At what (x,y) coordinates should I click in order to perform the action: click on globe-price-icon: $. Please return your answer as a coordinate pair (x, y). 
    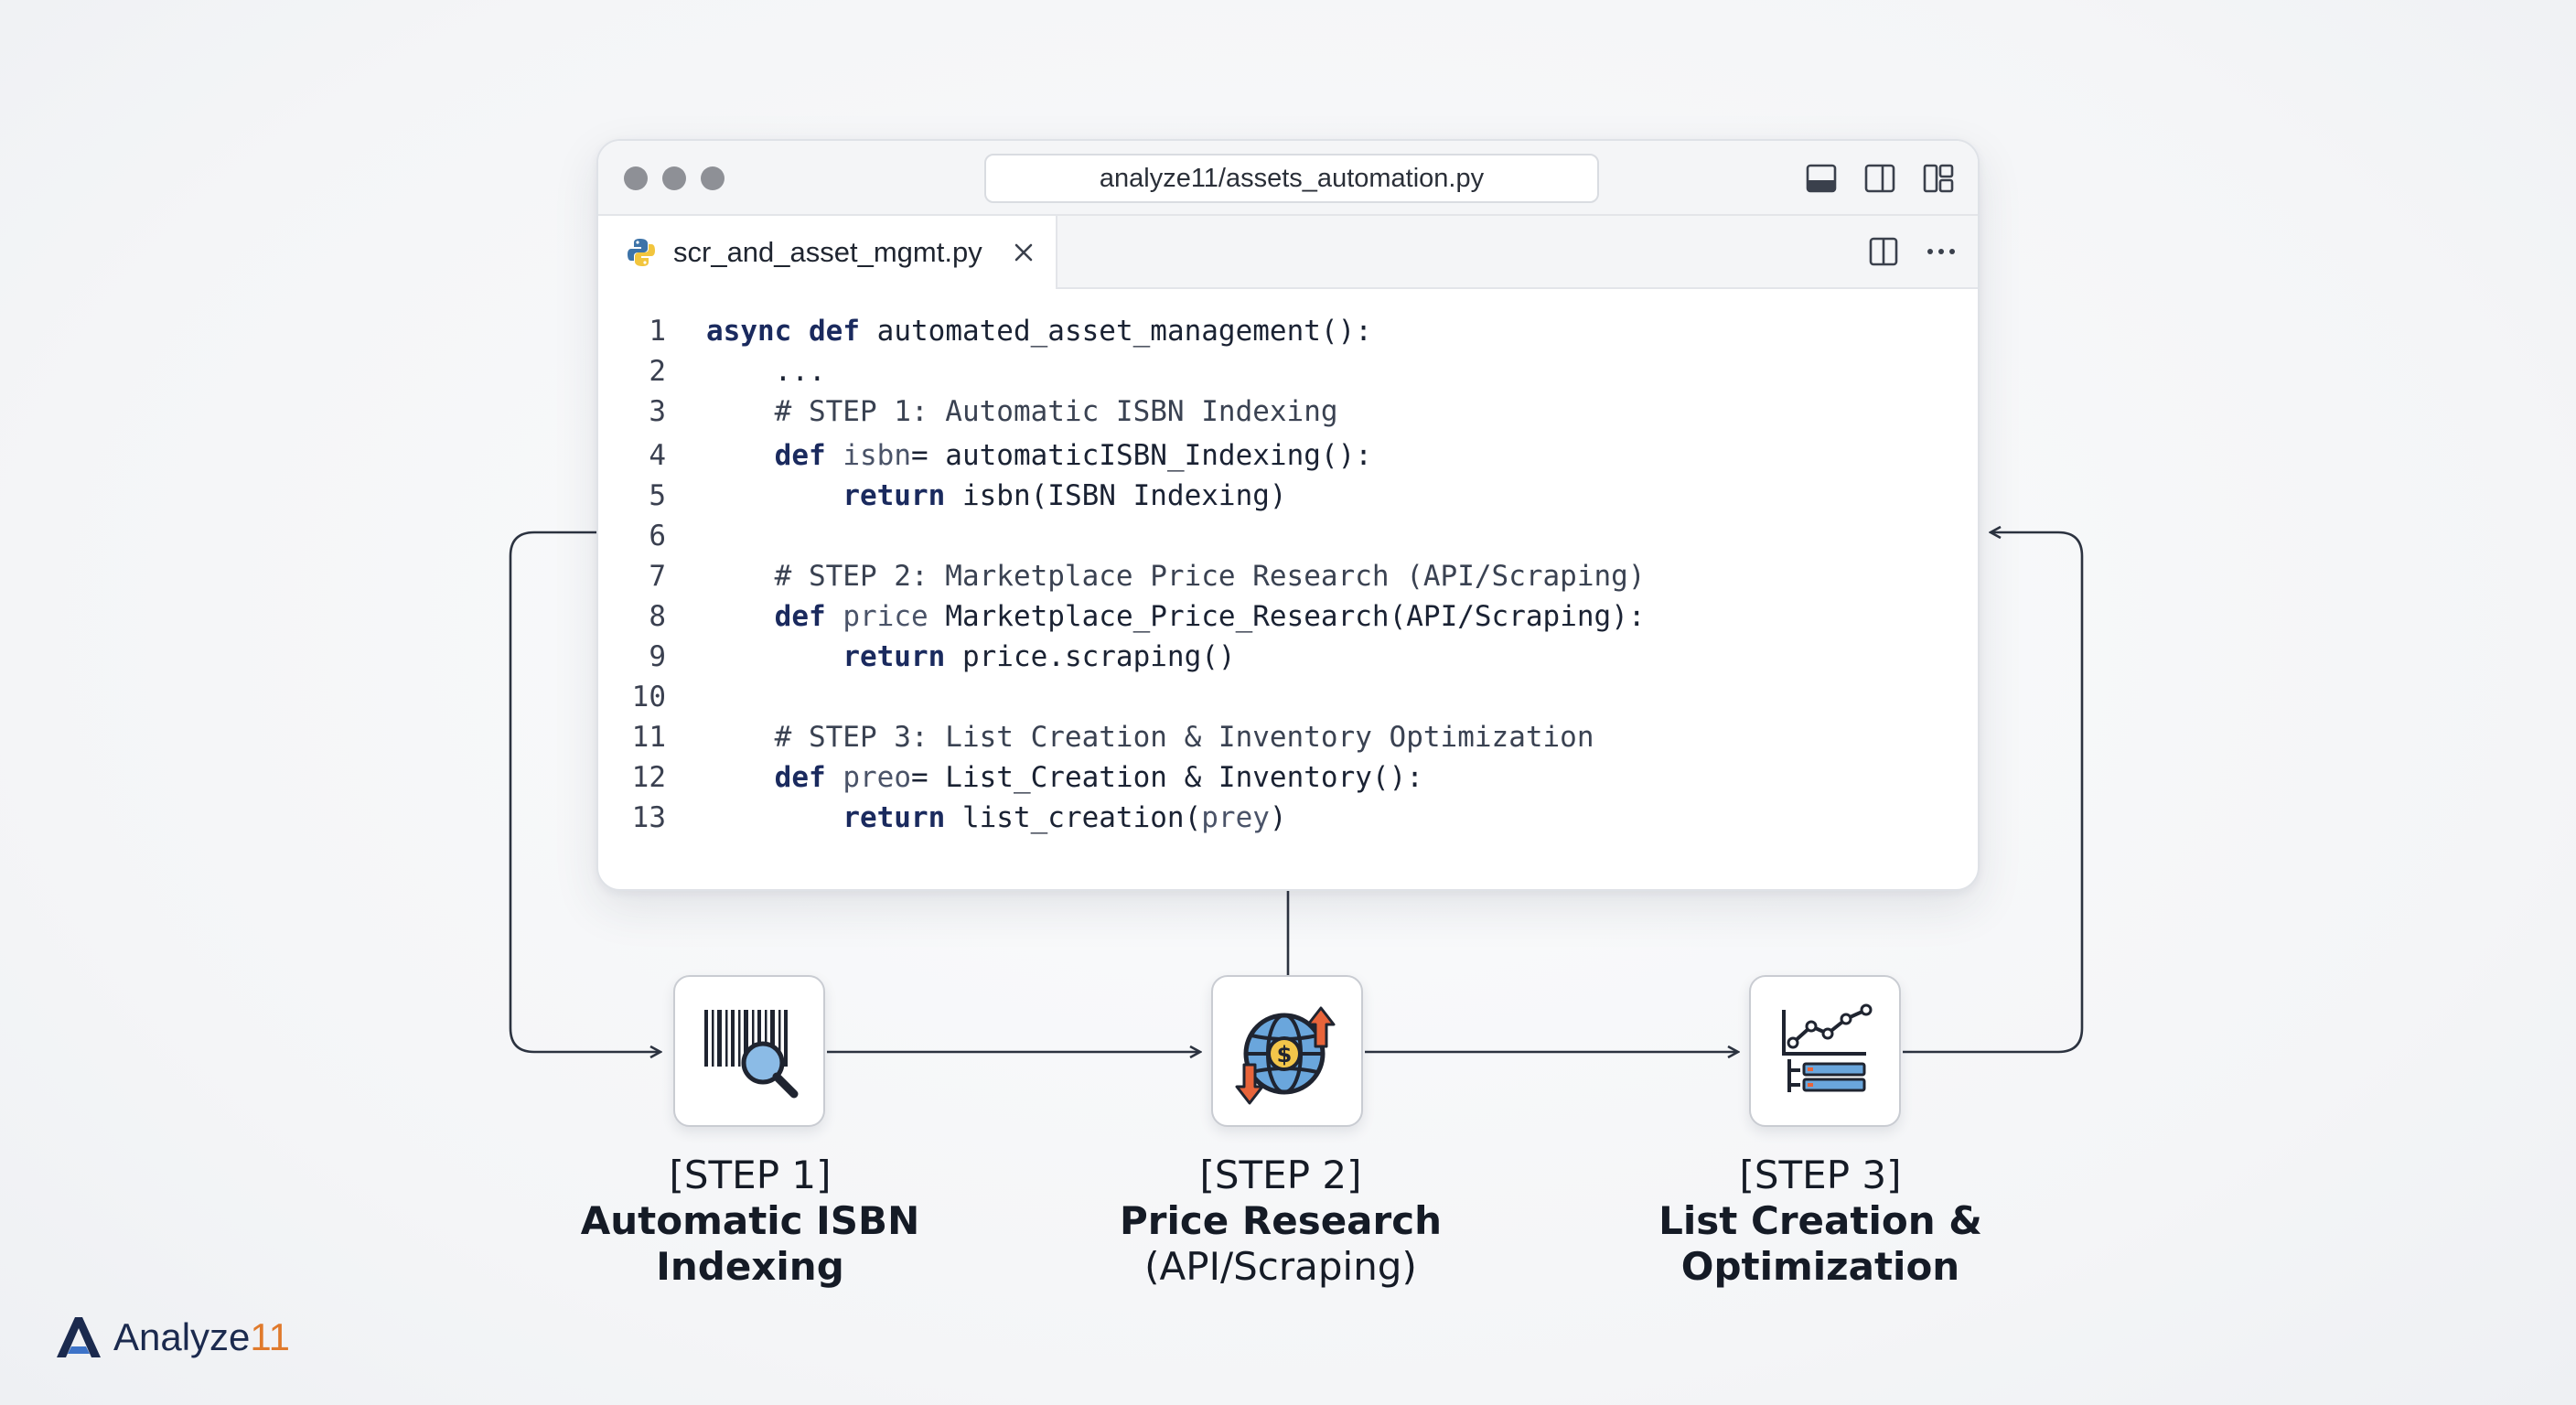
    Looking at the image, I should click on (1285, 1055).